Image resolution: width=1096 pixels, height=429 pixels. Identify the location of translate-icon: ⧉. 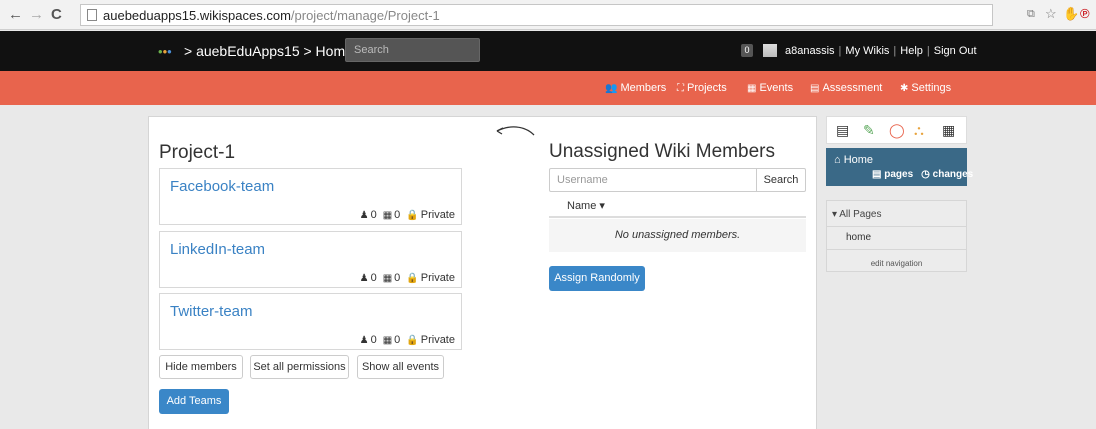
(1031, 14).